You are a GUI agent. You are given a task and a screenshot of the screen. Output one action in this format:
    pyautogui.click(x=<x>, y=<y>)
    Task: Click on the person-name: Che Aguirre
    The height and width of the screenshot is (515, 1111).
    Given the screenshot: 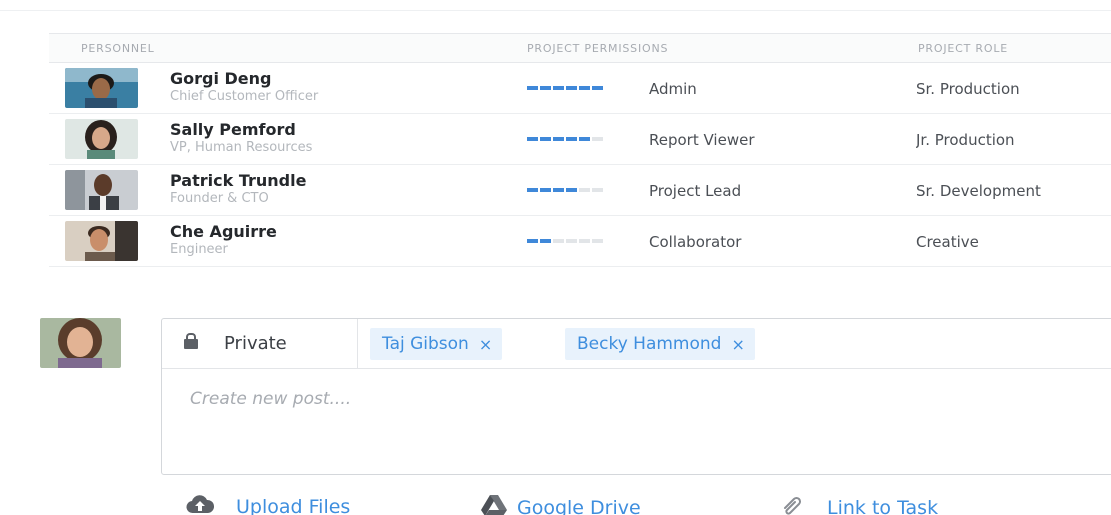 What is the action you would take?
    pyautogui.click(x=223, y=231)
    